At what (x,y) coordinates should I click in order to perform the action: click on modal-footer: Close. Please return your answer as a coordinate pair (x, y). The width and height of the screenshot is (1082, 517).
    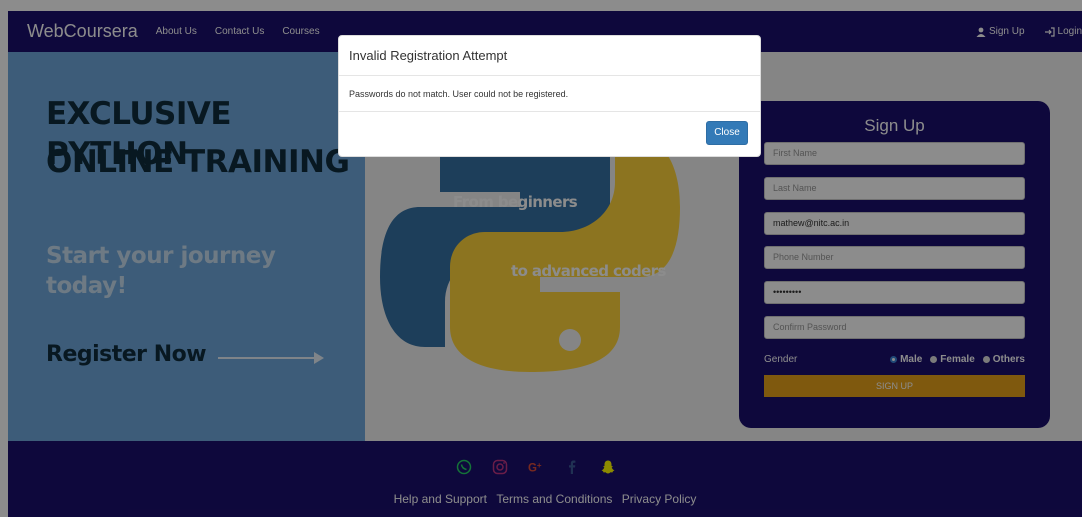
    Looking at the image, I should click on (549, 135).